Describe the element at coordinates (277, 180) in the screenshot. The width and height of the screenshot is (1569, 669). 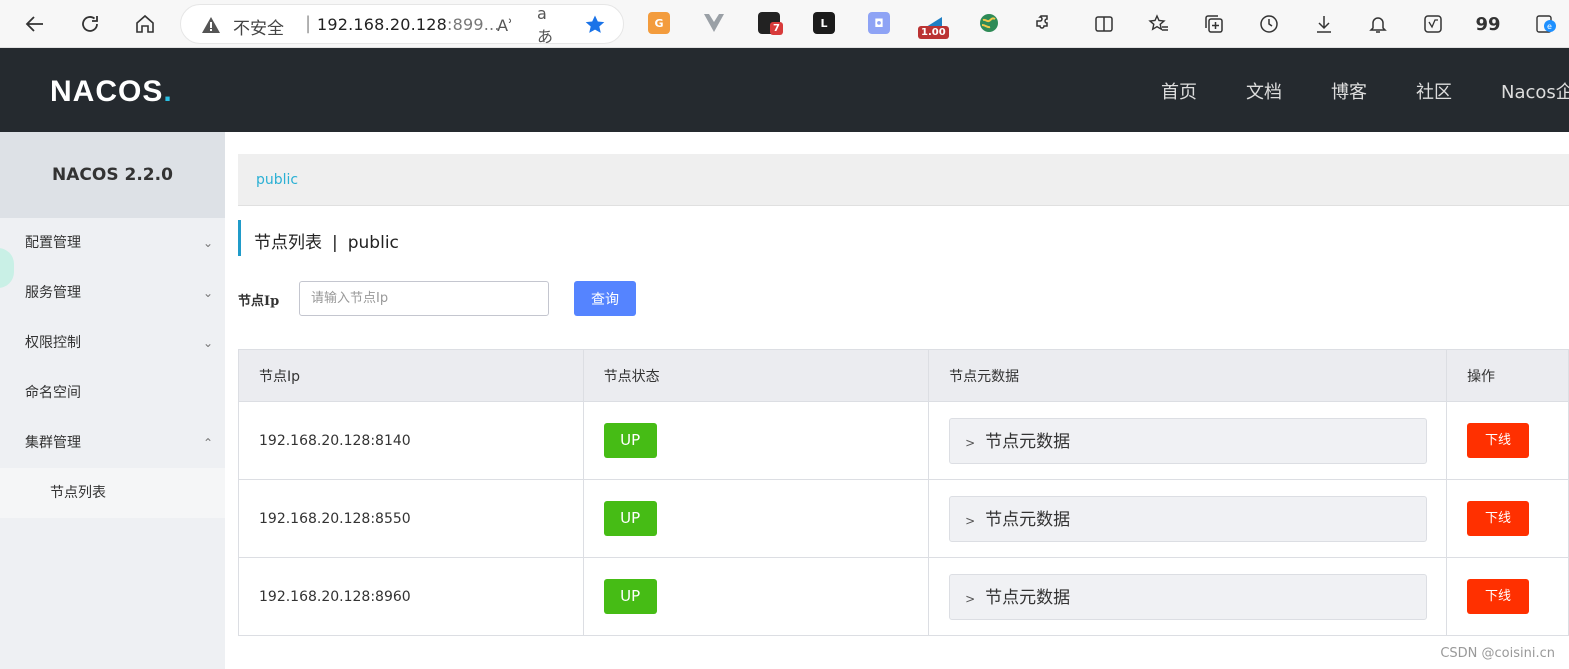
I see `namespace-public-link: public` at that location.